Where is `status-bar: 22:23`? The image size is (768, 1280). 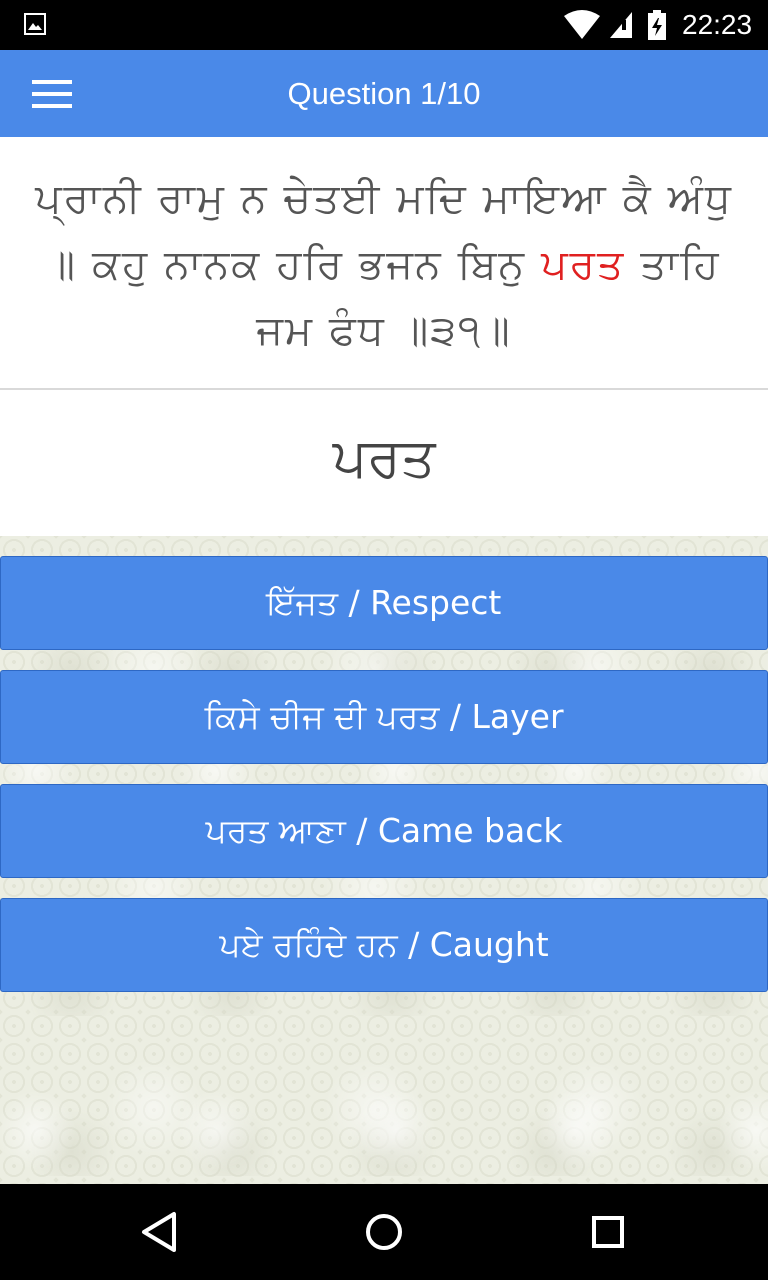
status-bar: 22:23 is located at coordinates (384, 25).